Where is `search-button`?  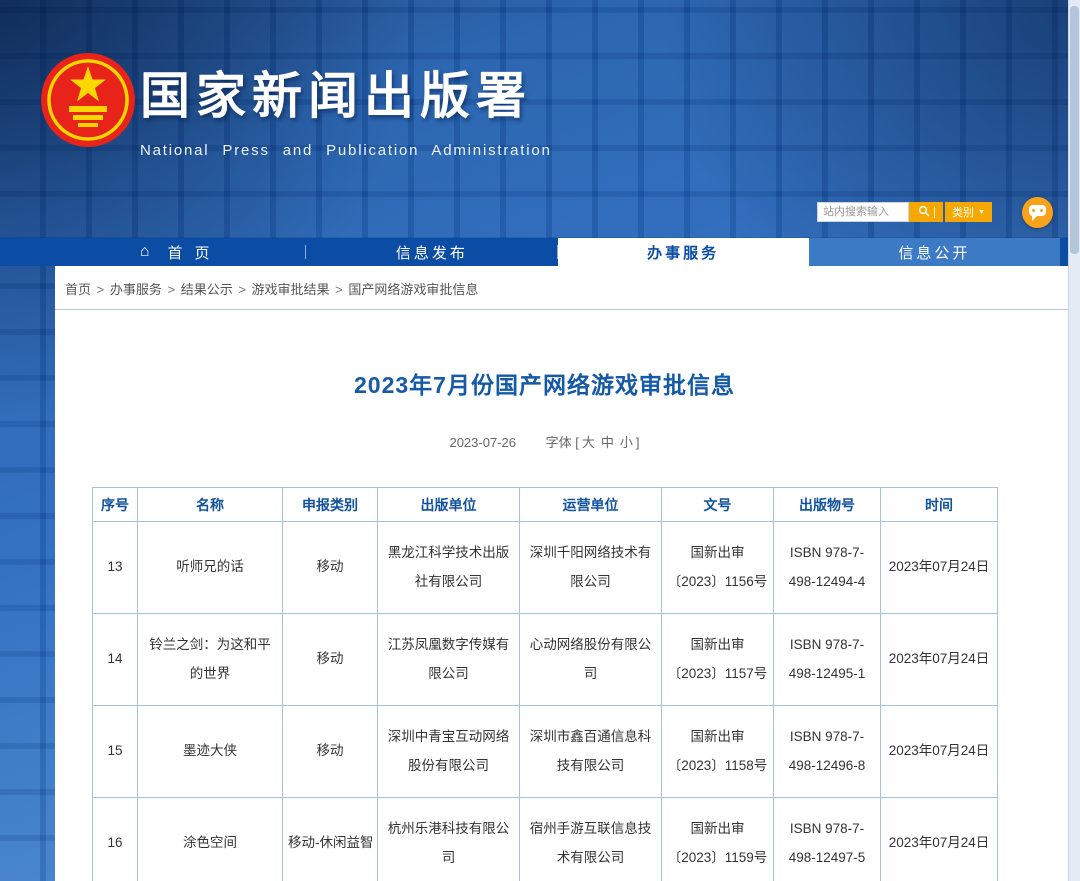 search-button is located at coordinates (926, 212).